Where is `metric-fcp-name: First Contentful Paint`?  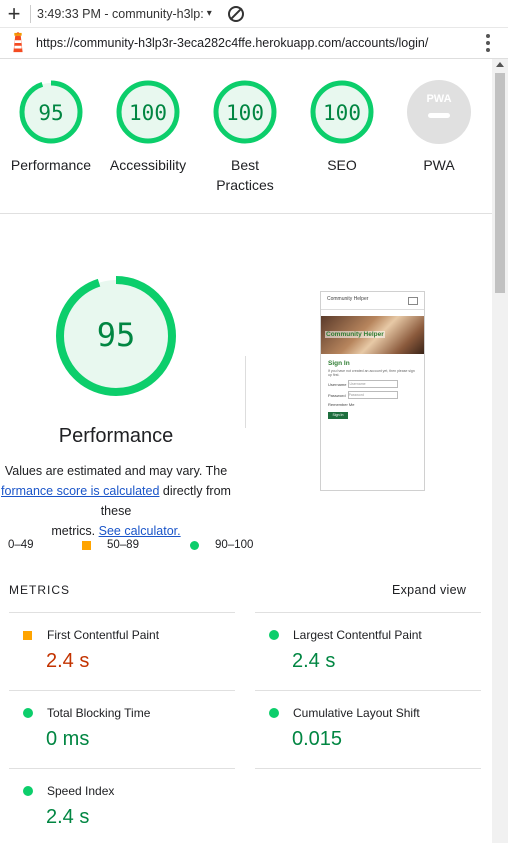 metric-fcp-name: First Contentful Paint is located at coordinates (103, 635).